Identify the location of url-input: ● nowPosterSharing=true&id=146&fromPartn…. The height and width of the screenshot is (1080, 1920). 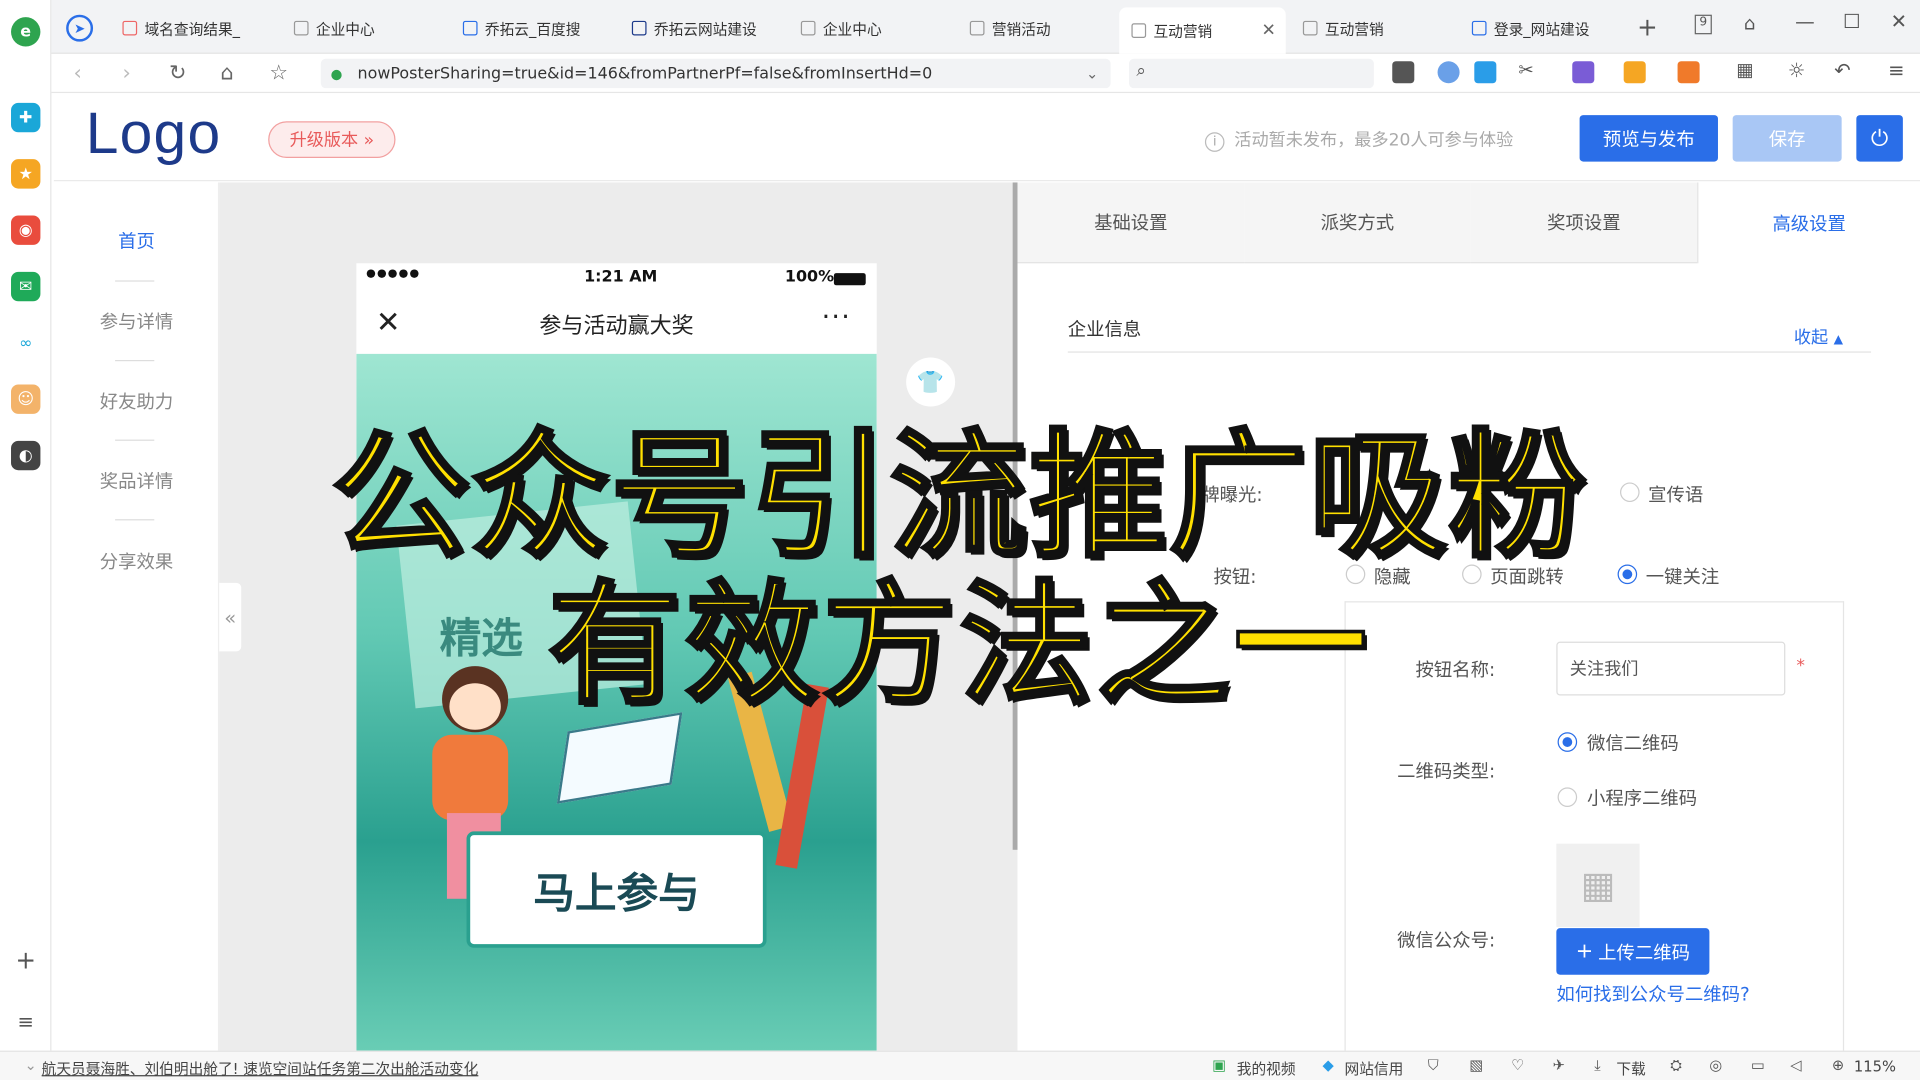
(715, 73).